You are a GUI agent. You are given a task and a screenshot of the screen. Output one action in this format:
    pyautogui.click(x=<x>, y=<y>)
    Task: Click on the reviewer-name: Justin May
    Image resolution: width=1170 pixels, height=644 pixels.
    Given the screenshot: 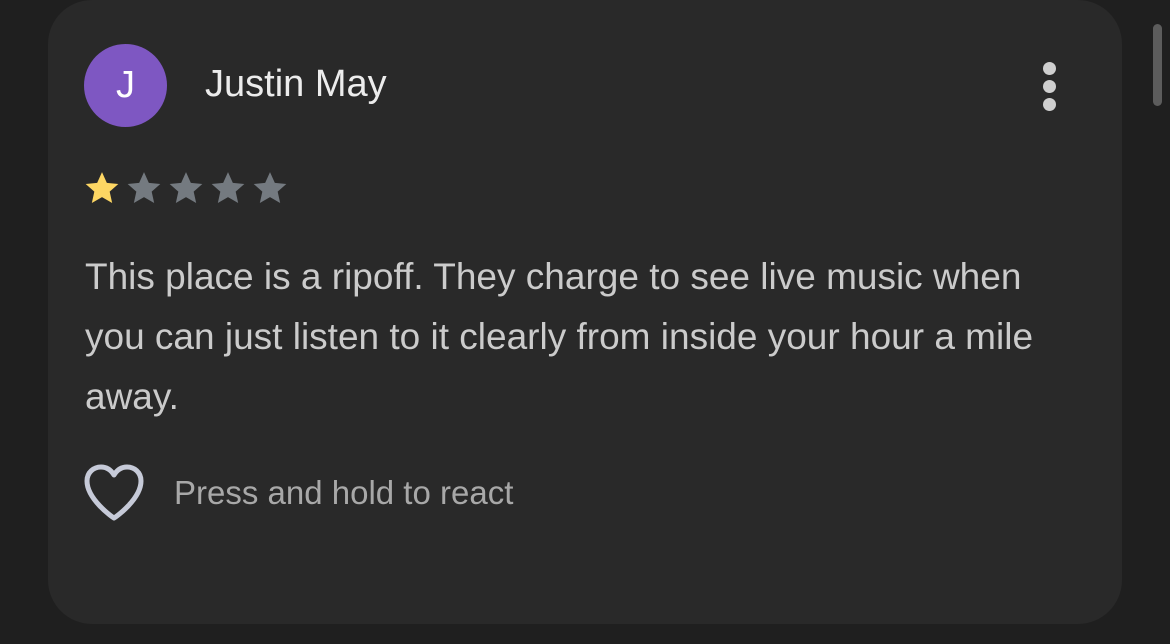 What is the action you would take?
    pyautogui.click(x=296, y=84)
    